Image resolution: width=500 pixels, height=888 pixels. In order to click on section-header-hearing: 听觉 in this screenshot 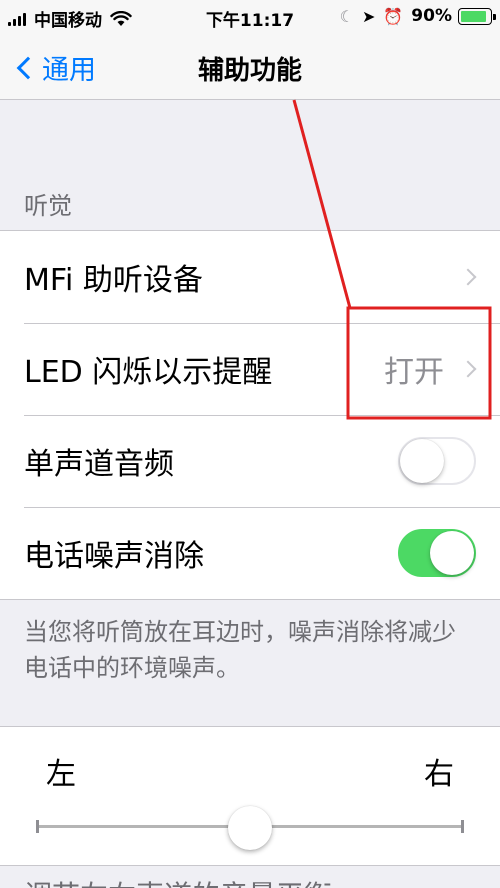, I will do `click(48, 206)`.